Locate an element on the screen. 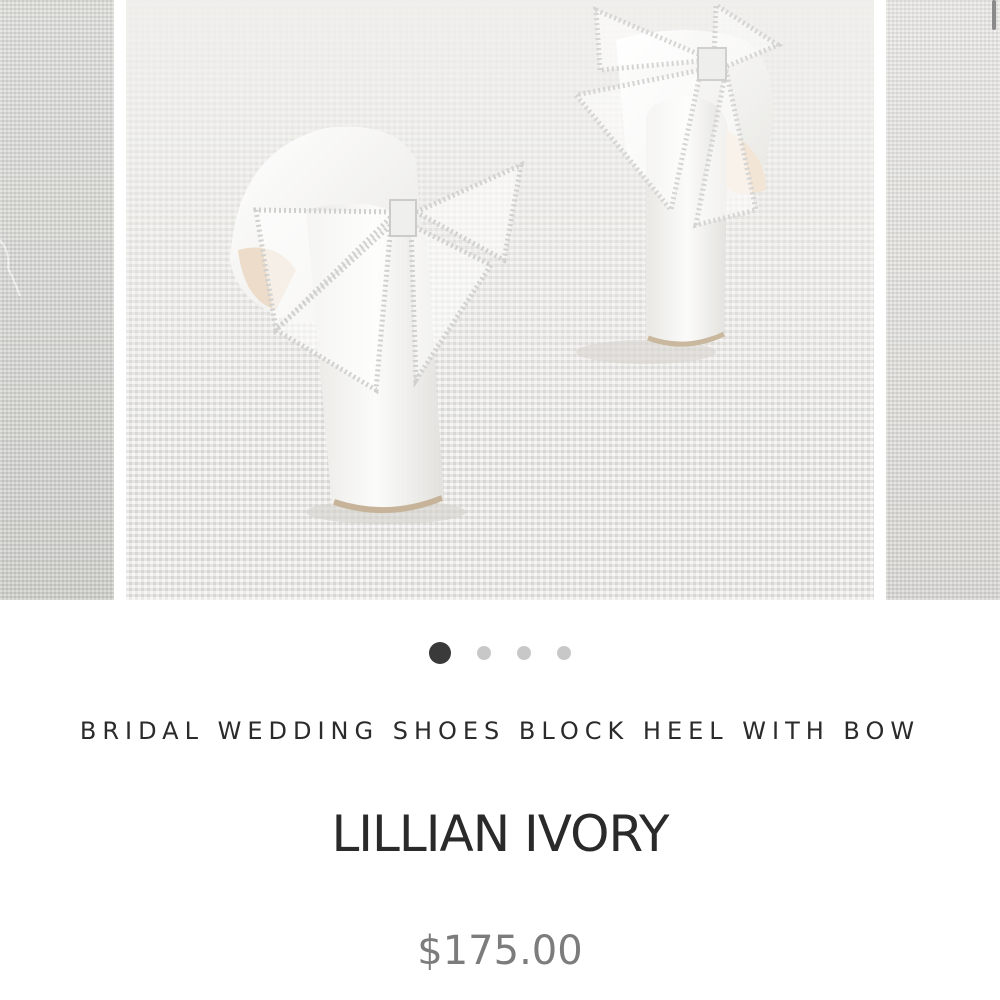 The height and width of the screenshot is (1000, 1000). product-title: LILLIAN IVORY is located at coordinates (500, 834).